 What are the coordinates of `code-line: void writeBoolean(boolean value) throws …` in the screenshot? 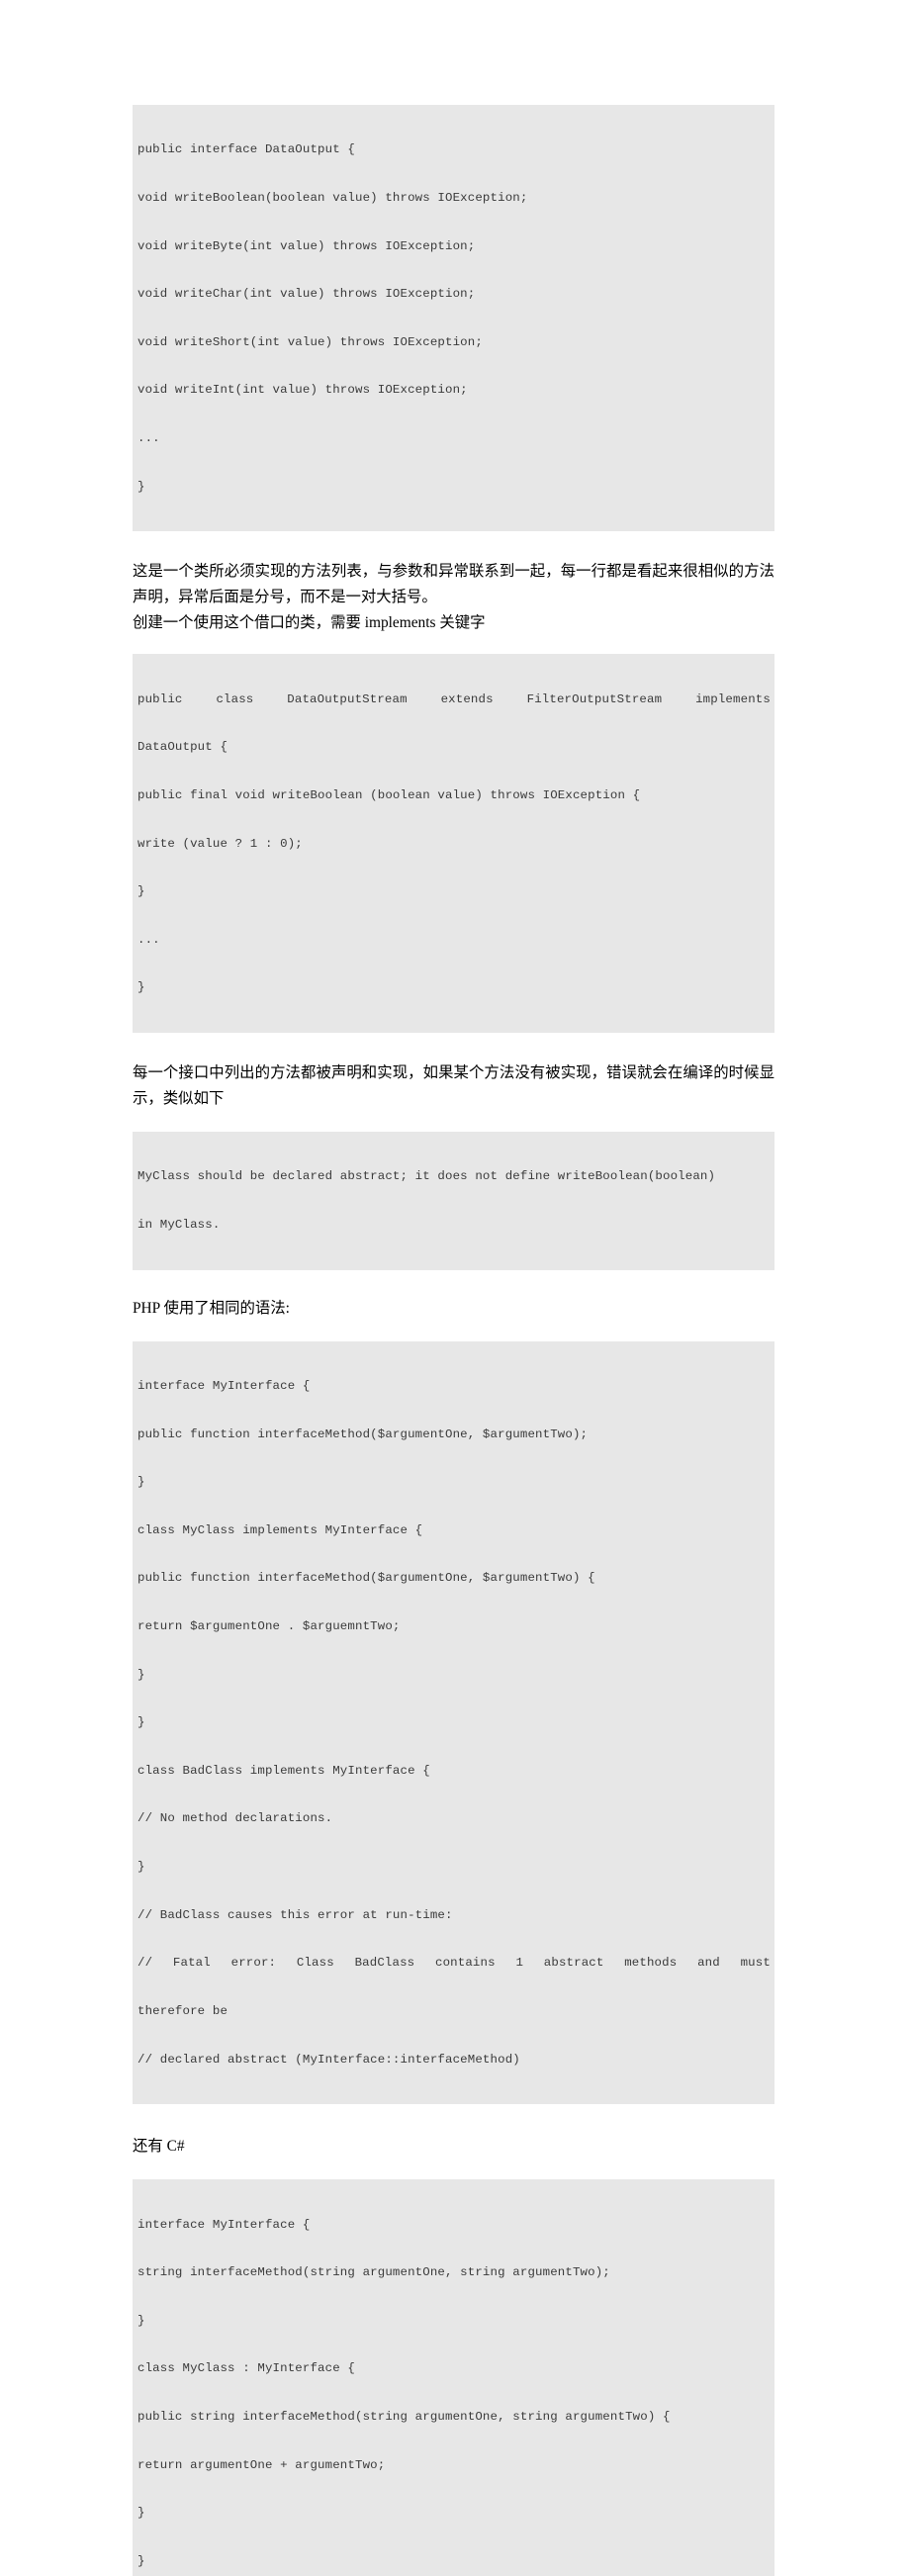 It's located at (332, 198).